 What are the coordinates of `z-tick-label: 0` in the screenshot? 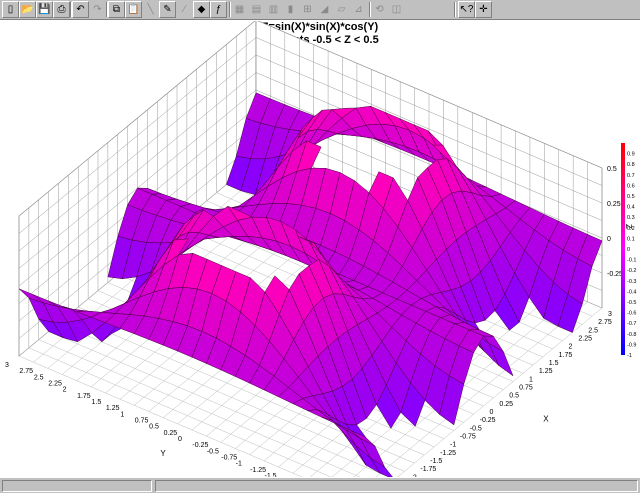 It's located at (609, 239).